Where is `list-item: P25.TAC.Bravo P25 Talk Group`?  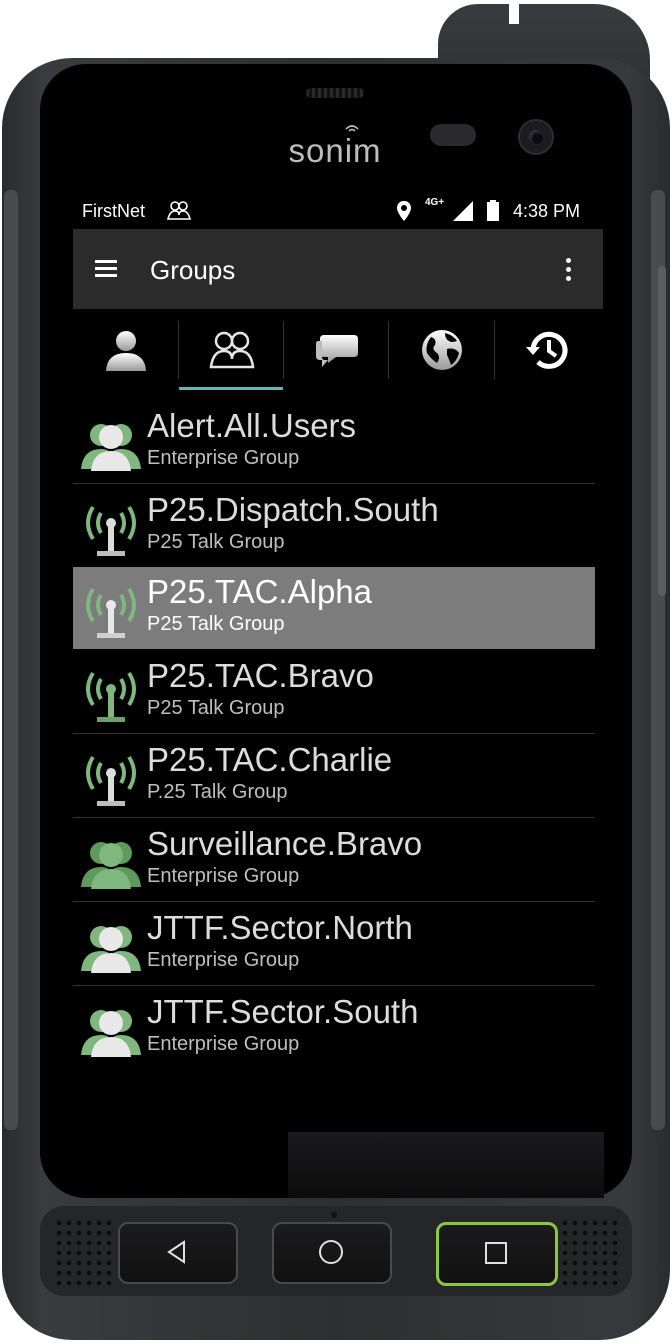 list-item: P25.TAC.Bravo P25 Talk Group is located at coordinates (334, 692).